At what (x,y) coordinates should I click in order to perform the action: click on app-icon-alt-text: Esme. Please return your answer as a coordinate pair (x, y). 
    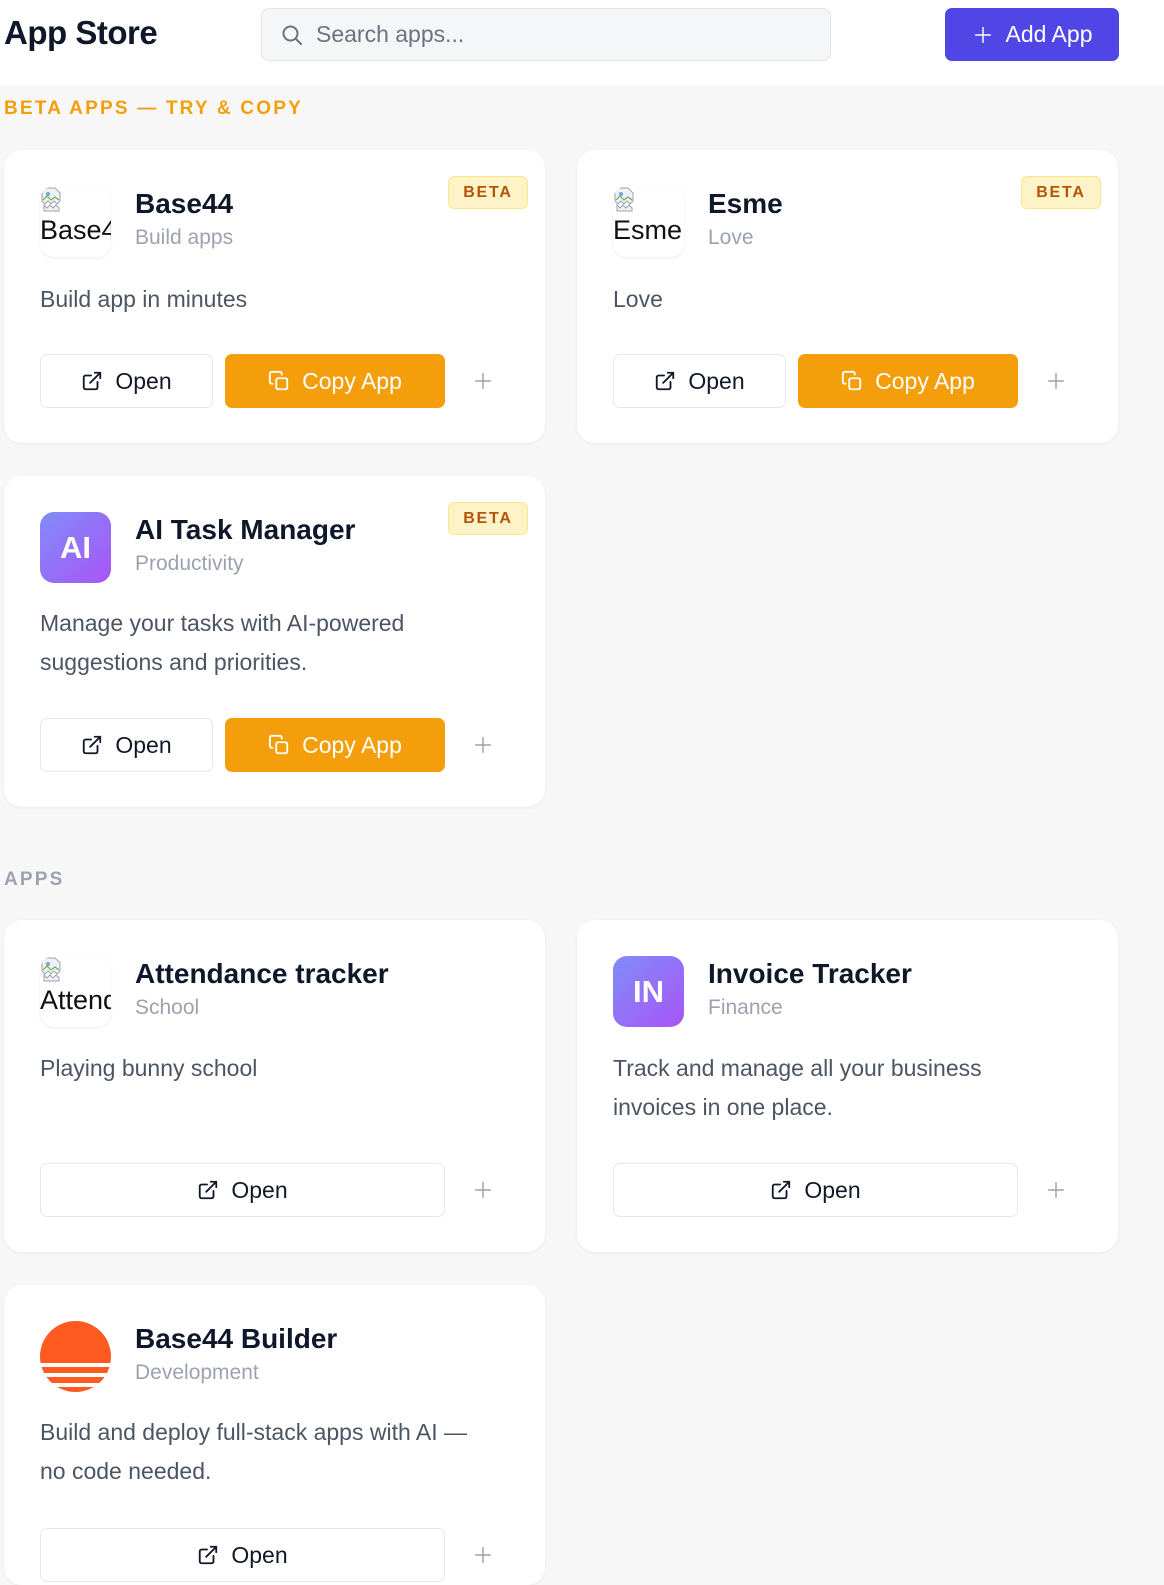
    Looking at the image, I should click on (648, 230).